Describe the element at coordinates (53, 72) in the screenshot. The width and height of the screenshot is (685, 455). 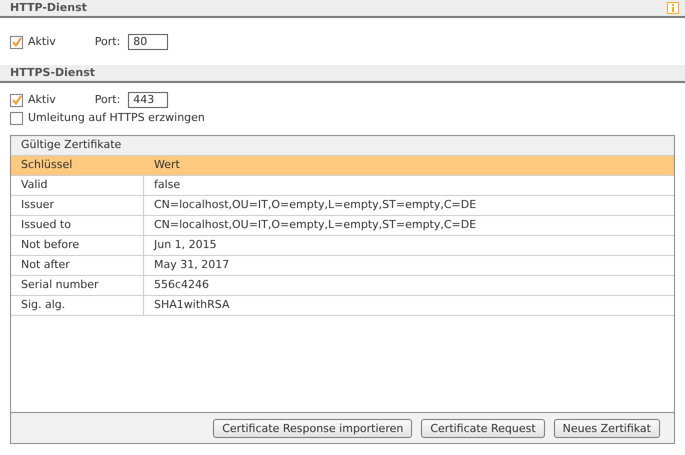
I see `section-title: HTTPS-Dienst` at that location.